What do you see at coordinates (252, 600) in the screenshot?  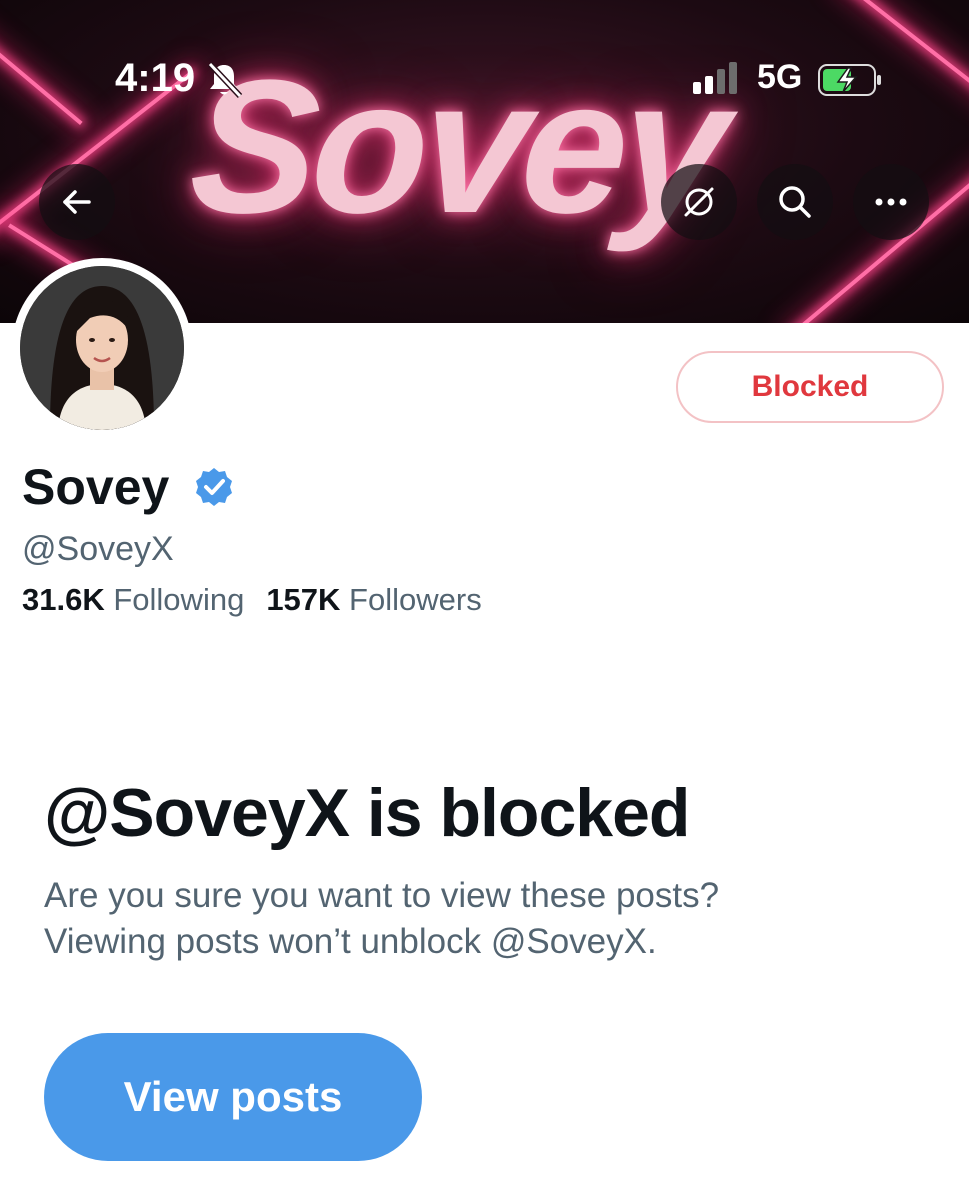 I see `follow-stats: 31.6K Following 157K Followers` at bounding box center [252, 600].